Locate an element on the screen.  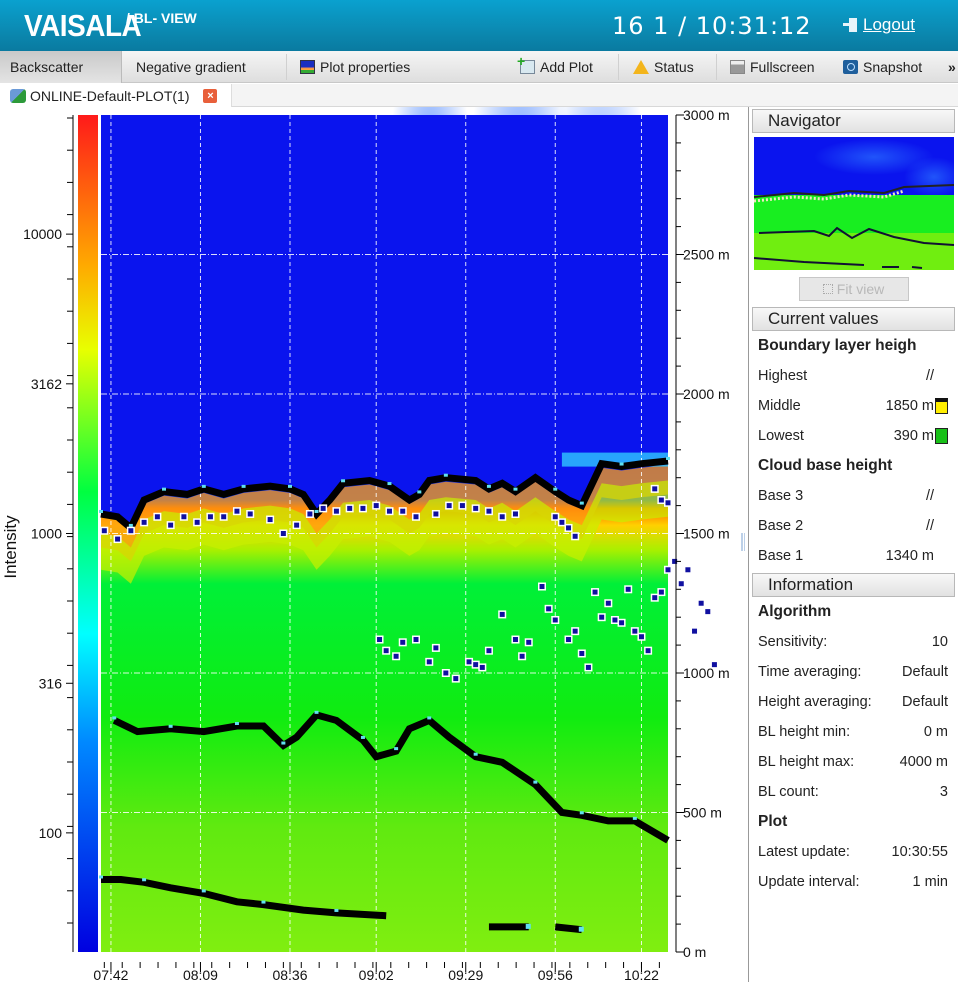
fit-view-label: Fit view is located at coordinates (860, 289).